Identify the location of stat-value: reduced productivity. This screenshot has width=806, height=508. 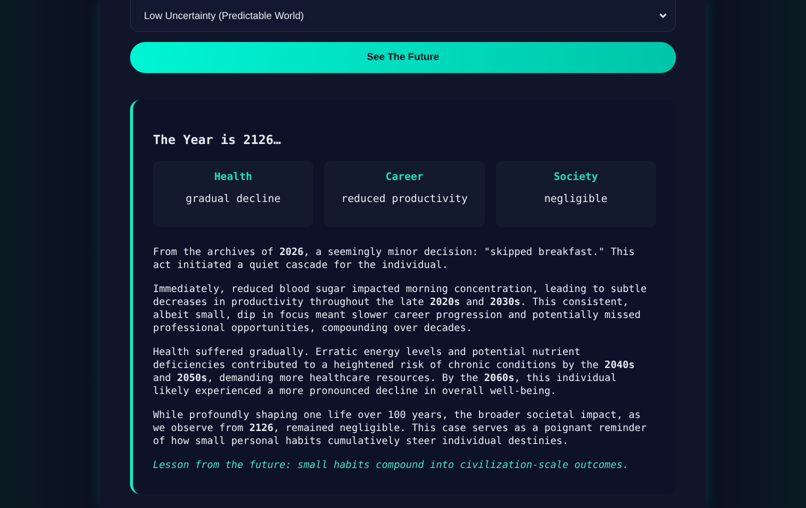
(404, 199).